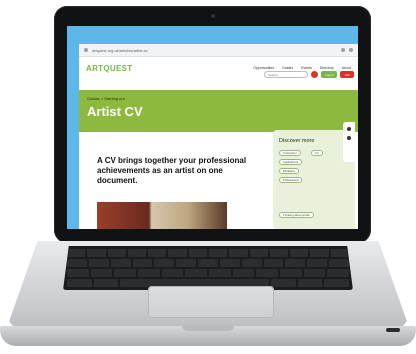 The height and width of the screenshot is (354, 416). Describe the element at coordinates (162, 215) in the screenshot. I see `article-image` at that location.